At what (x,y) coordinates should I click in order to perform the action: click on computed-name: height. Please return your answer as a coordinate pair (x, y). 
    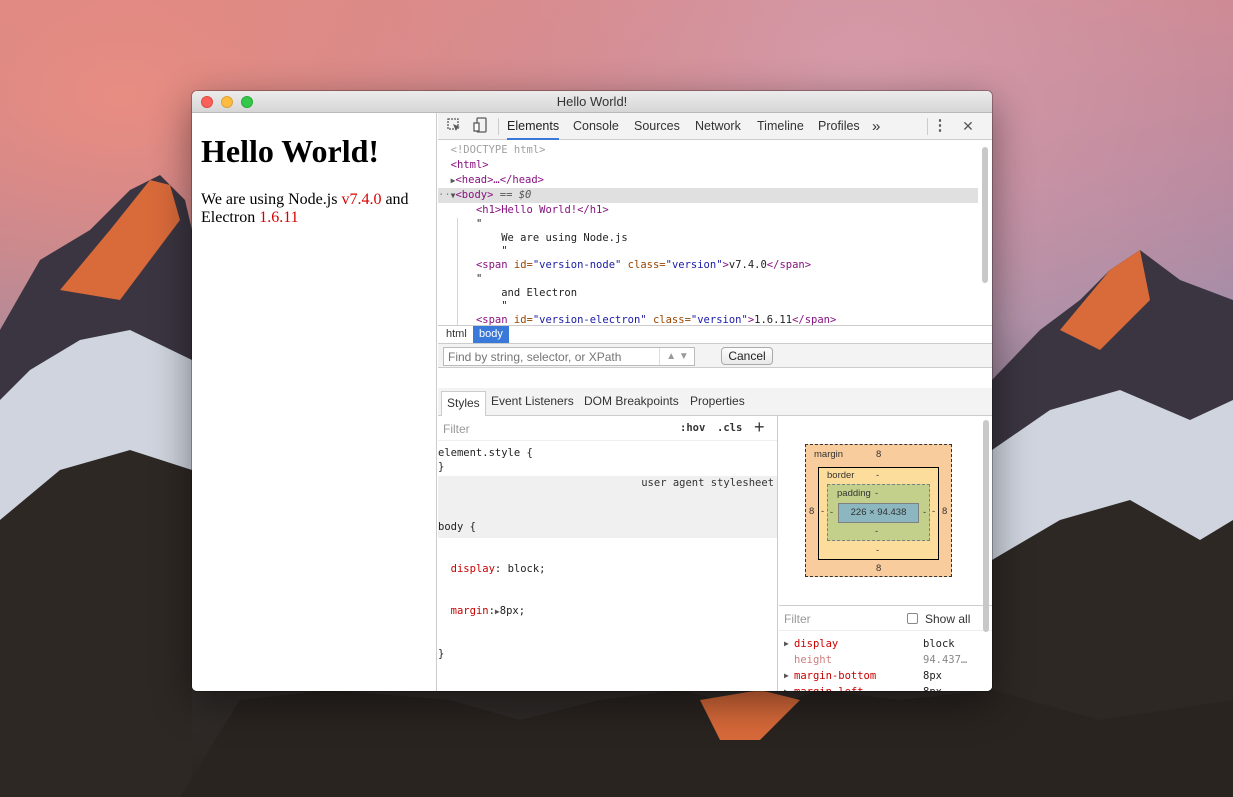
    Looking at the image, I should click on (813, 660).